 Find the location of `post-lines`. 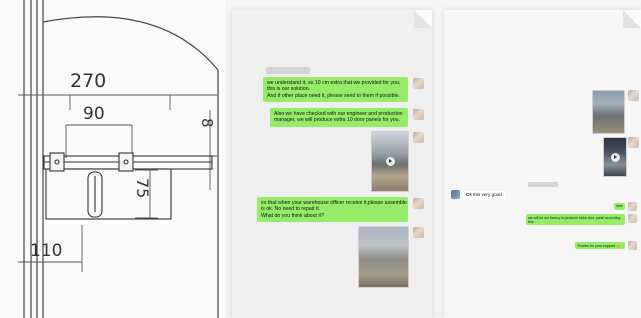

post-lines is located at coordinates (33, 159).